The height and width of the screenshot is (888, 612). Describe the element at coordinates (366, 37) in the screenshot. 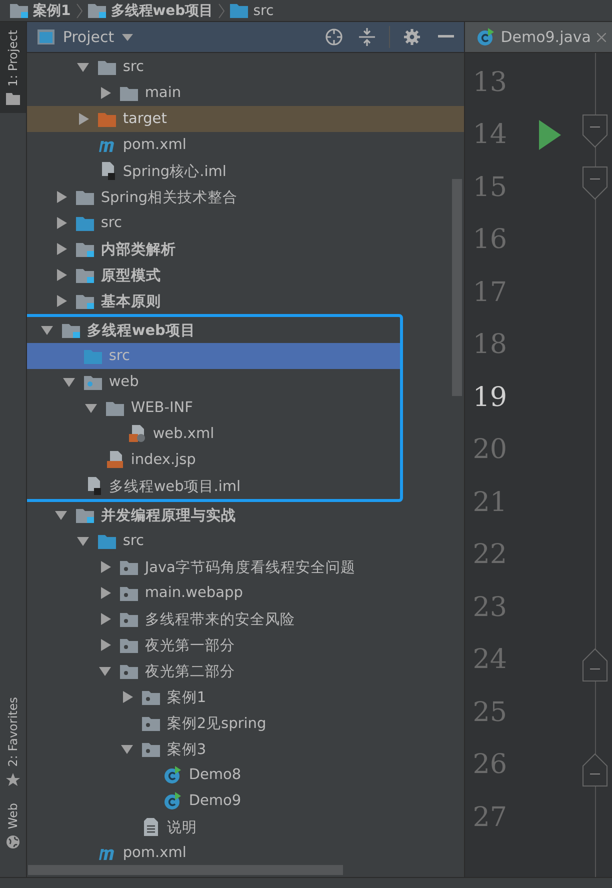

I see `collapse-all-icon` at that location.